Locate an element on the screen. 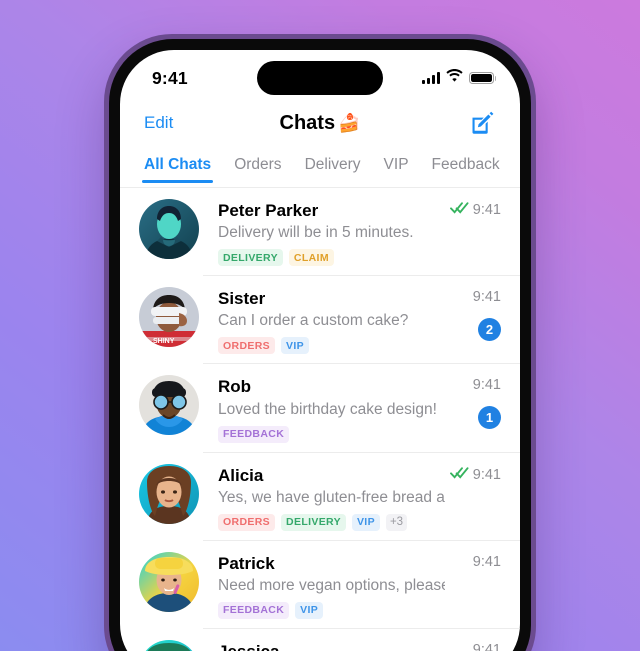 The height and width of the screenshot is (651, 640). status-bar-icons is located at coordinates (459, 78).